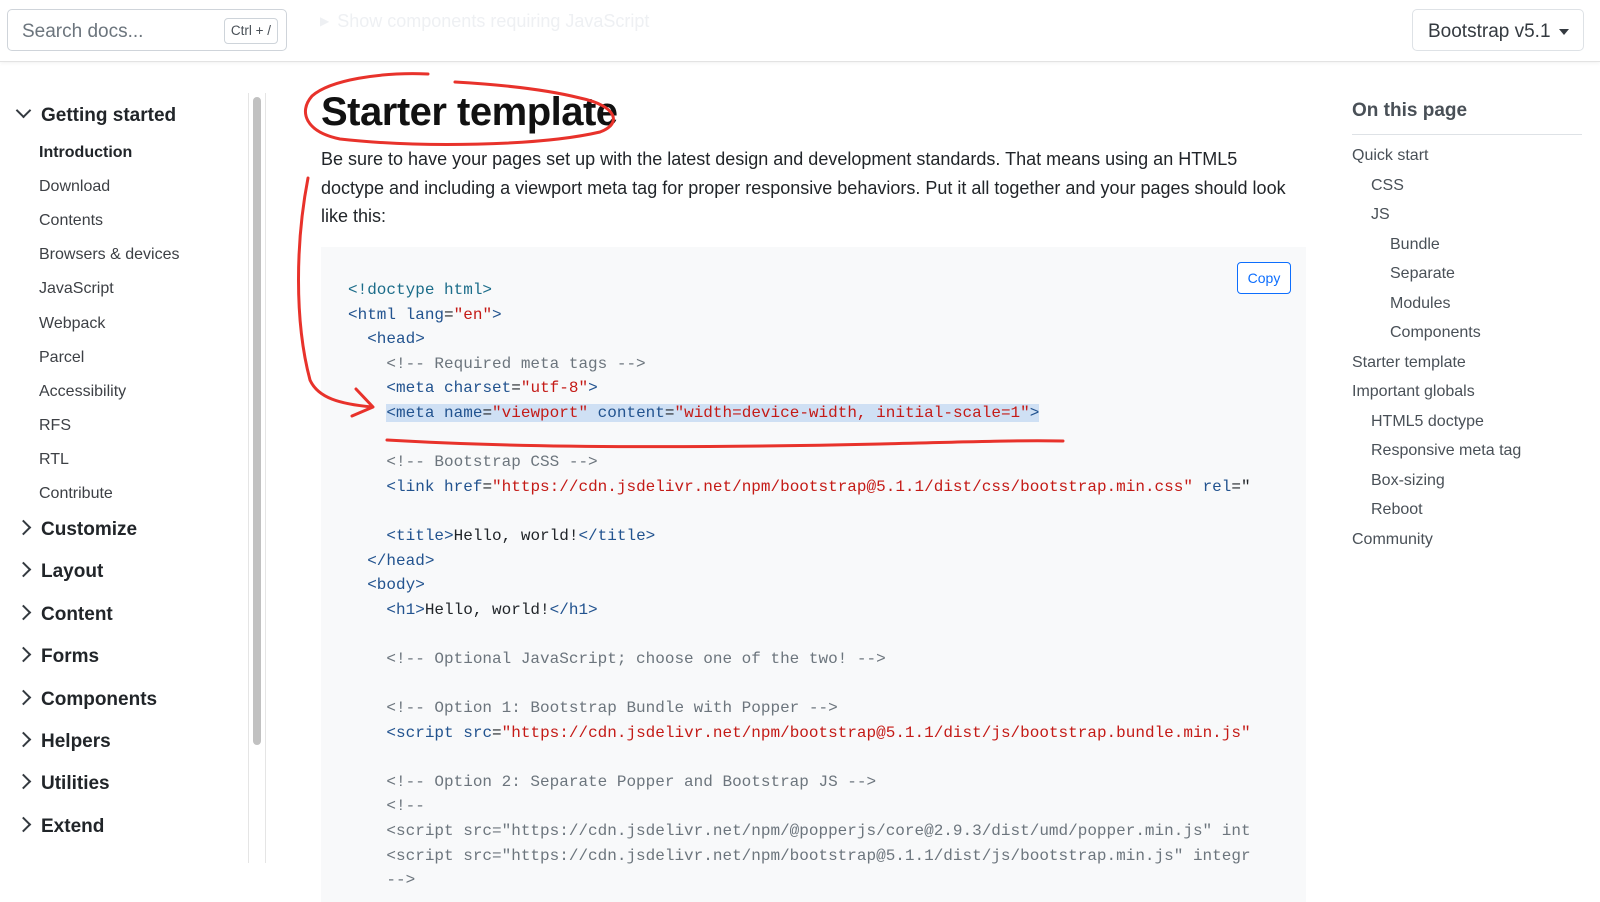 This screenshot has width=1600, height=902. What do you see at coordinates (76, 494) in the screenshot?
I see `sidebar-item-contribute: Contribute` at bounding box center [76, 494].